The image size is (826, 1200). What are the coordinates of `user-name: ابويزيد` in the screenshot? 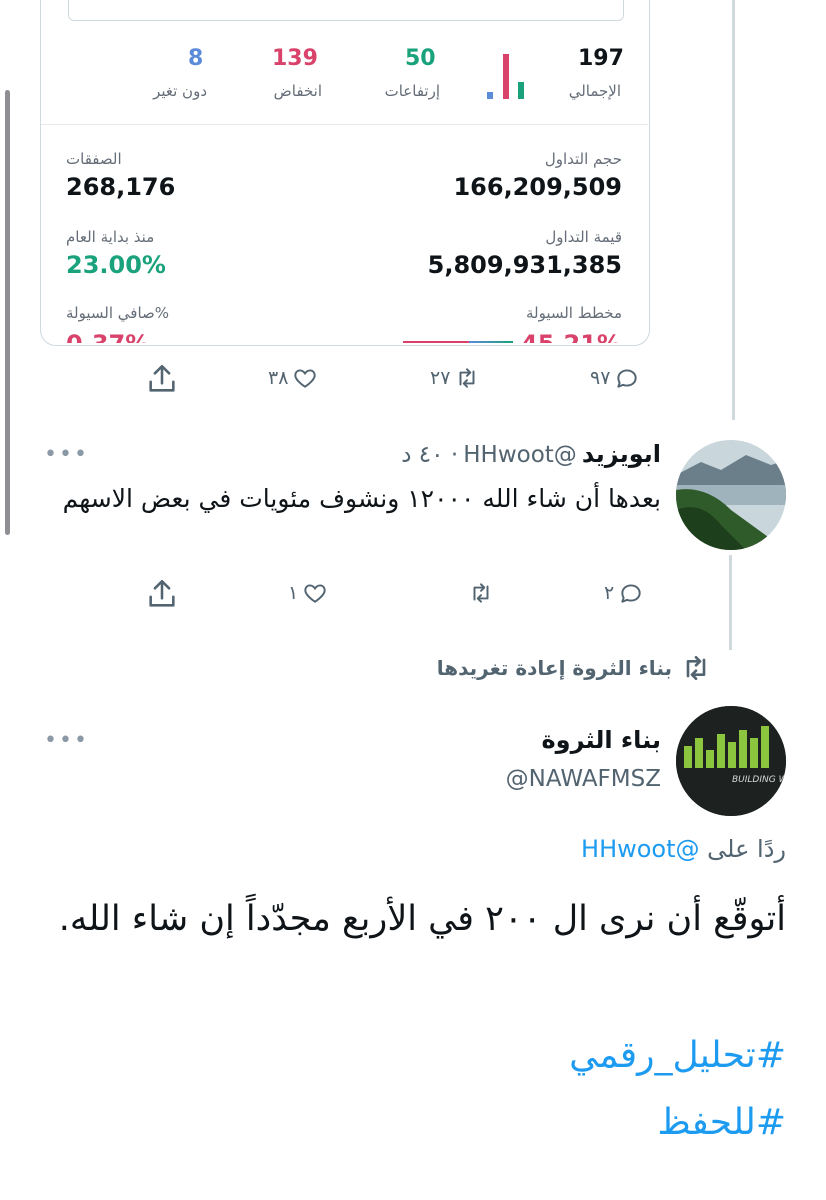 It's located at (621, 454).